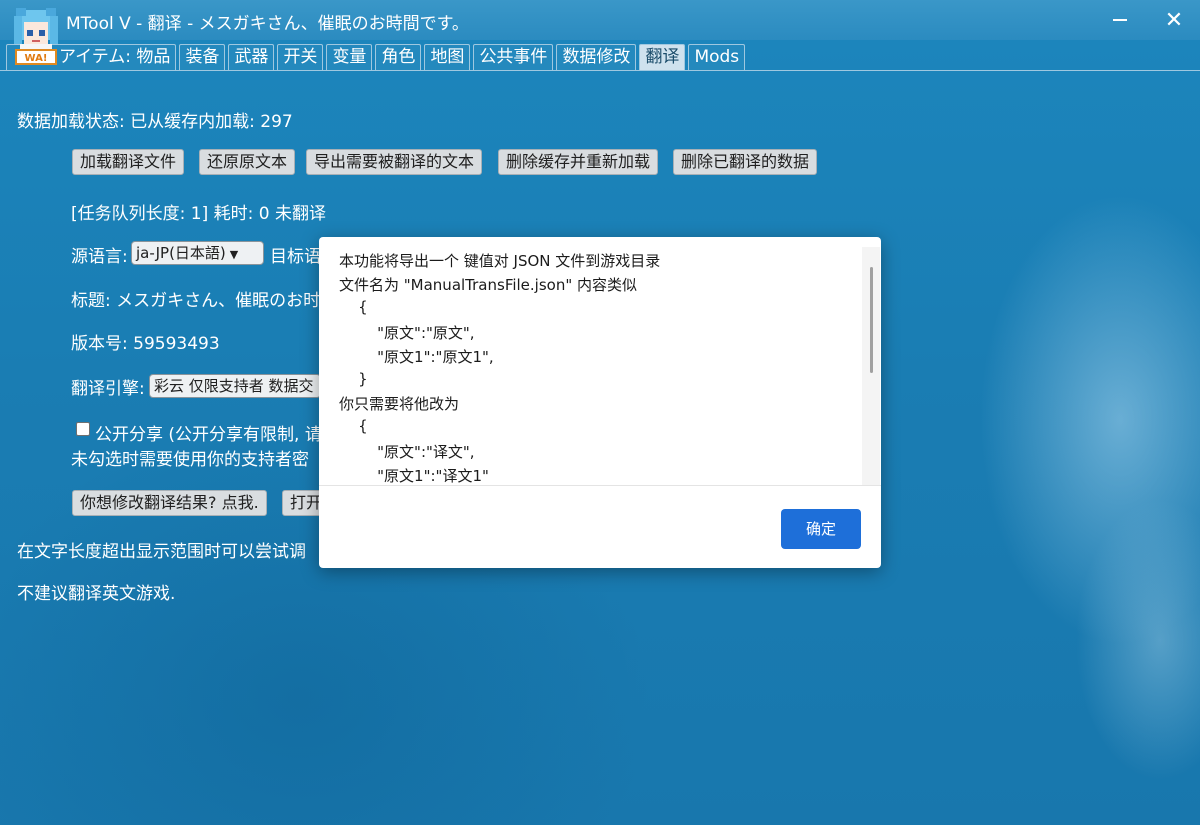 The image size is (1200, 825). Describe the element at coordinates (155, 122) in the screenshot. I see `load-status: 数据加载状态: 已从缓存内加载: 297` at that location.